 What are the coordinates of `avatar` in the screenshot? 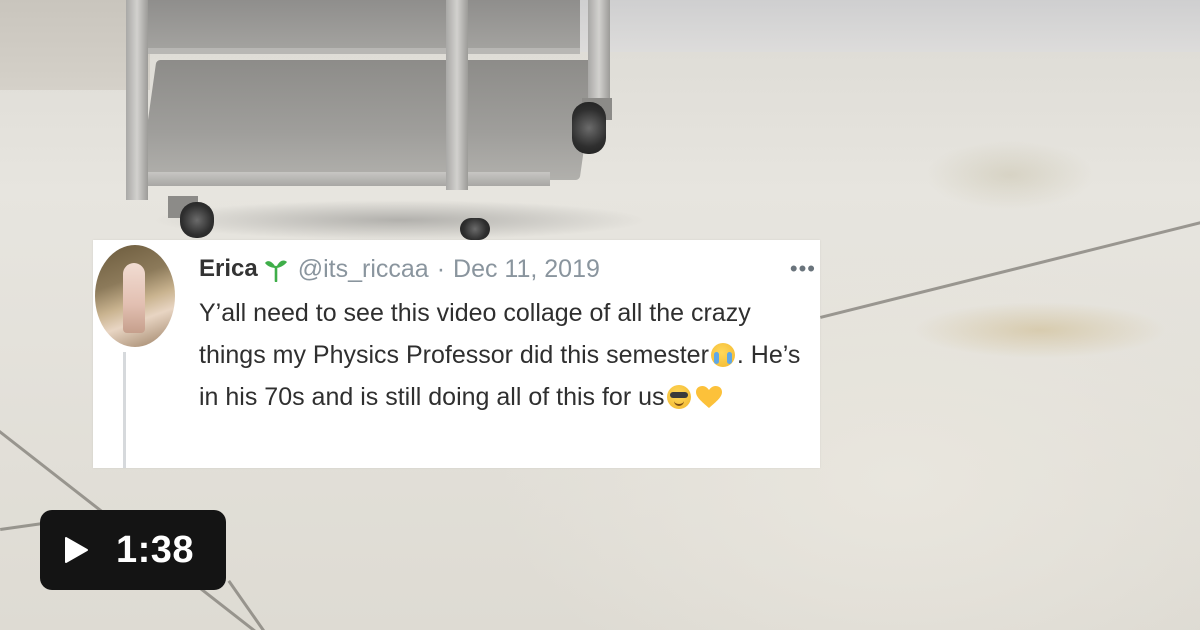 It's located at (135, 296).